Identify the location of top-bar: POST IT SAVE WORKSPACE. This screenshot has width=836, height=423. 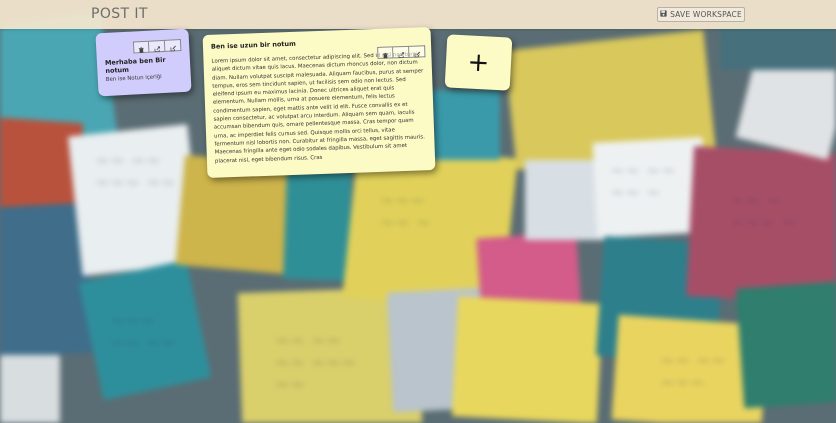
(418, 14).